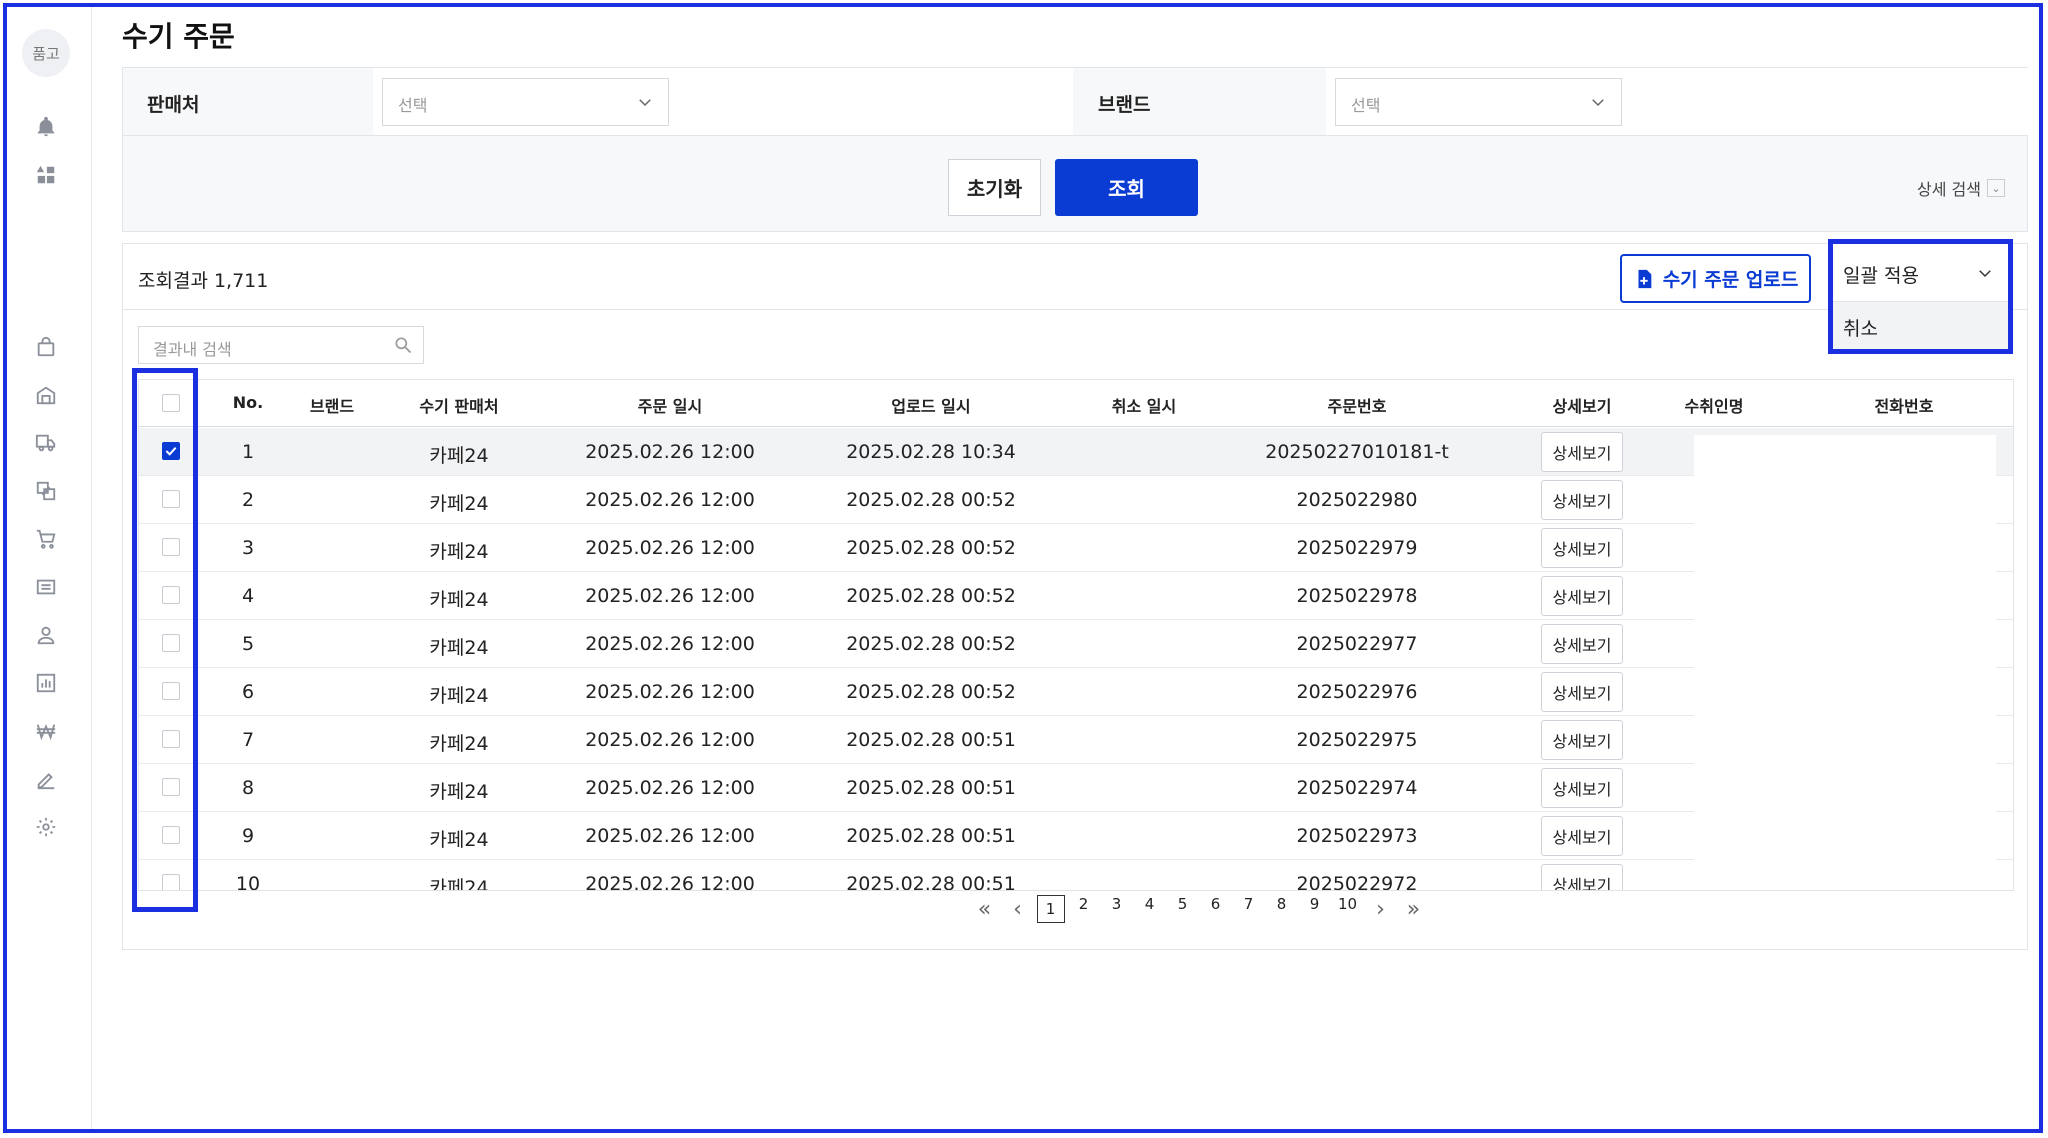  I want to click on cell-no: 2, so click(248, 500).